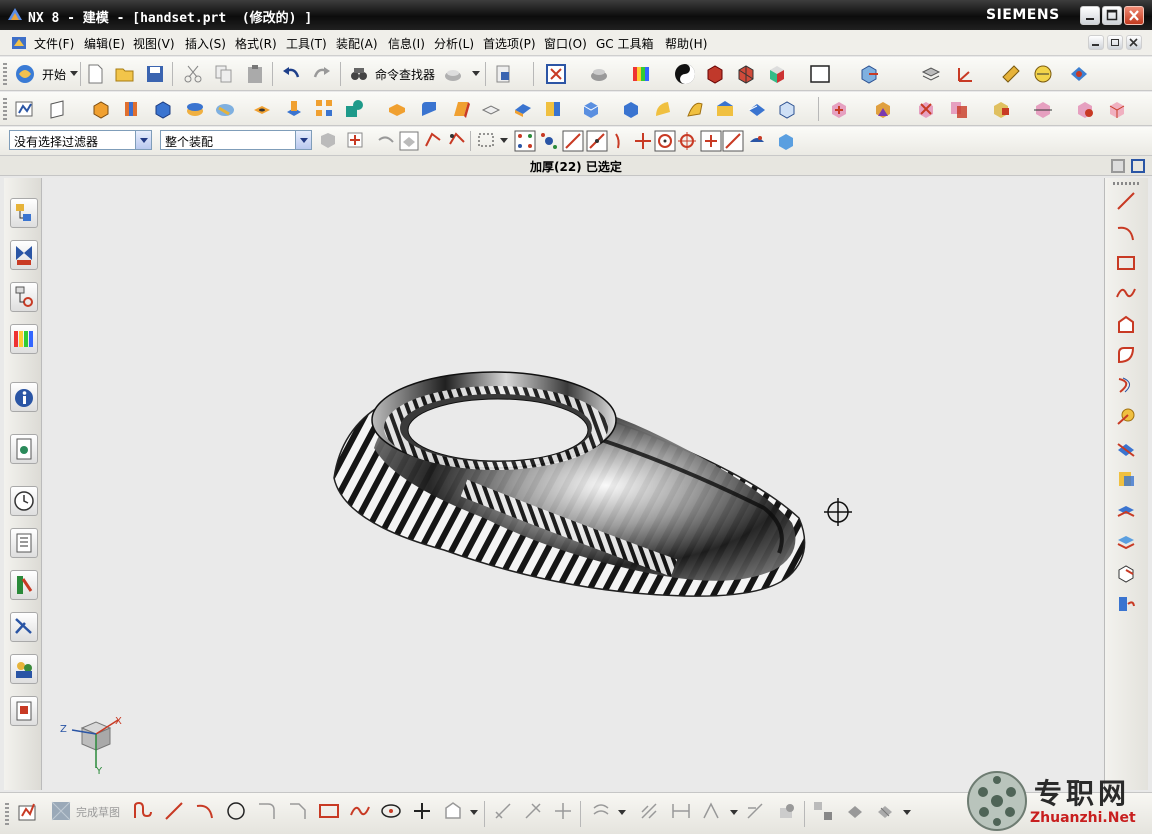  I want to click on mesh-surface-icon, so click(725, 109).